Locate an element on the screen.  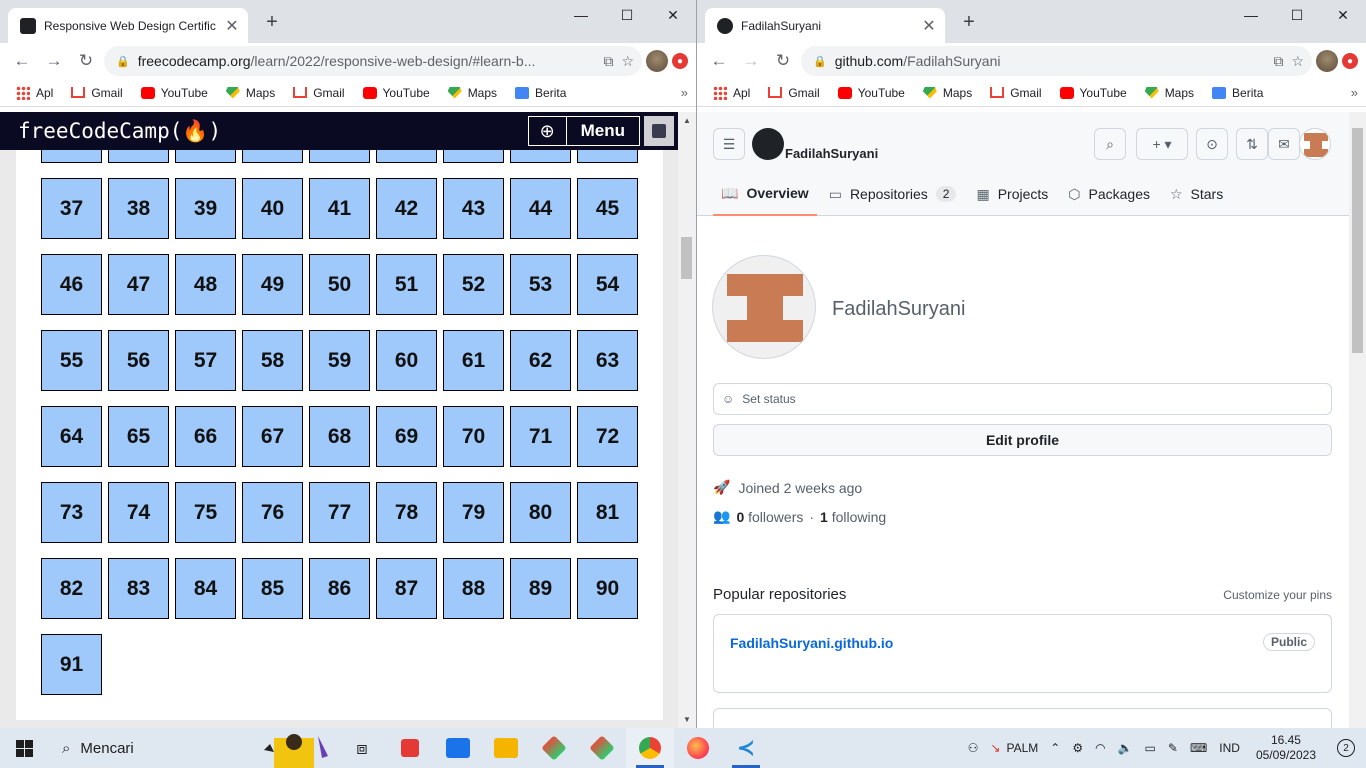
keyboard-icon: ⌨ is located at coordinates (1198, 748).